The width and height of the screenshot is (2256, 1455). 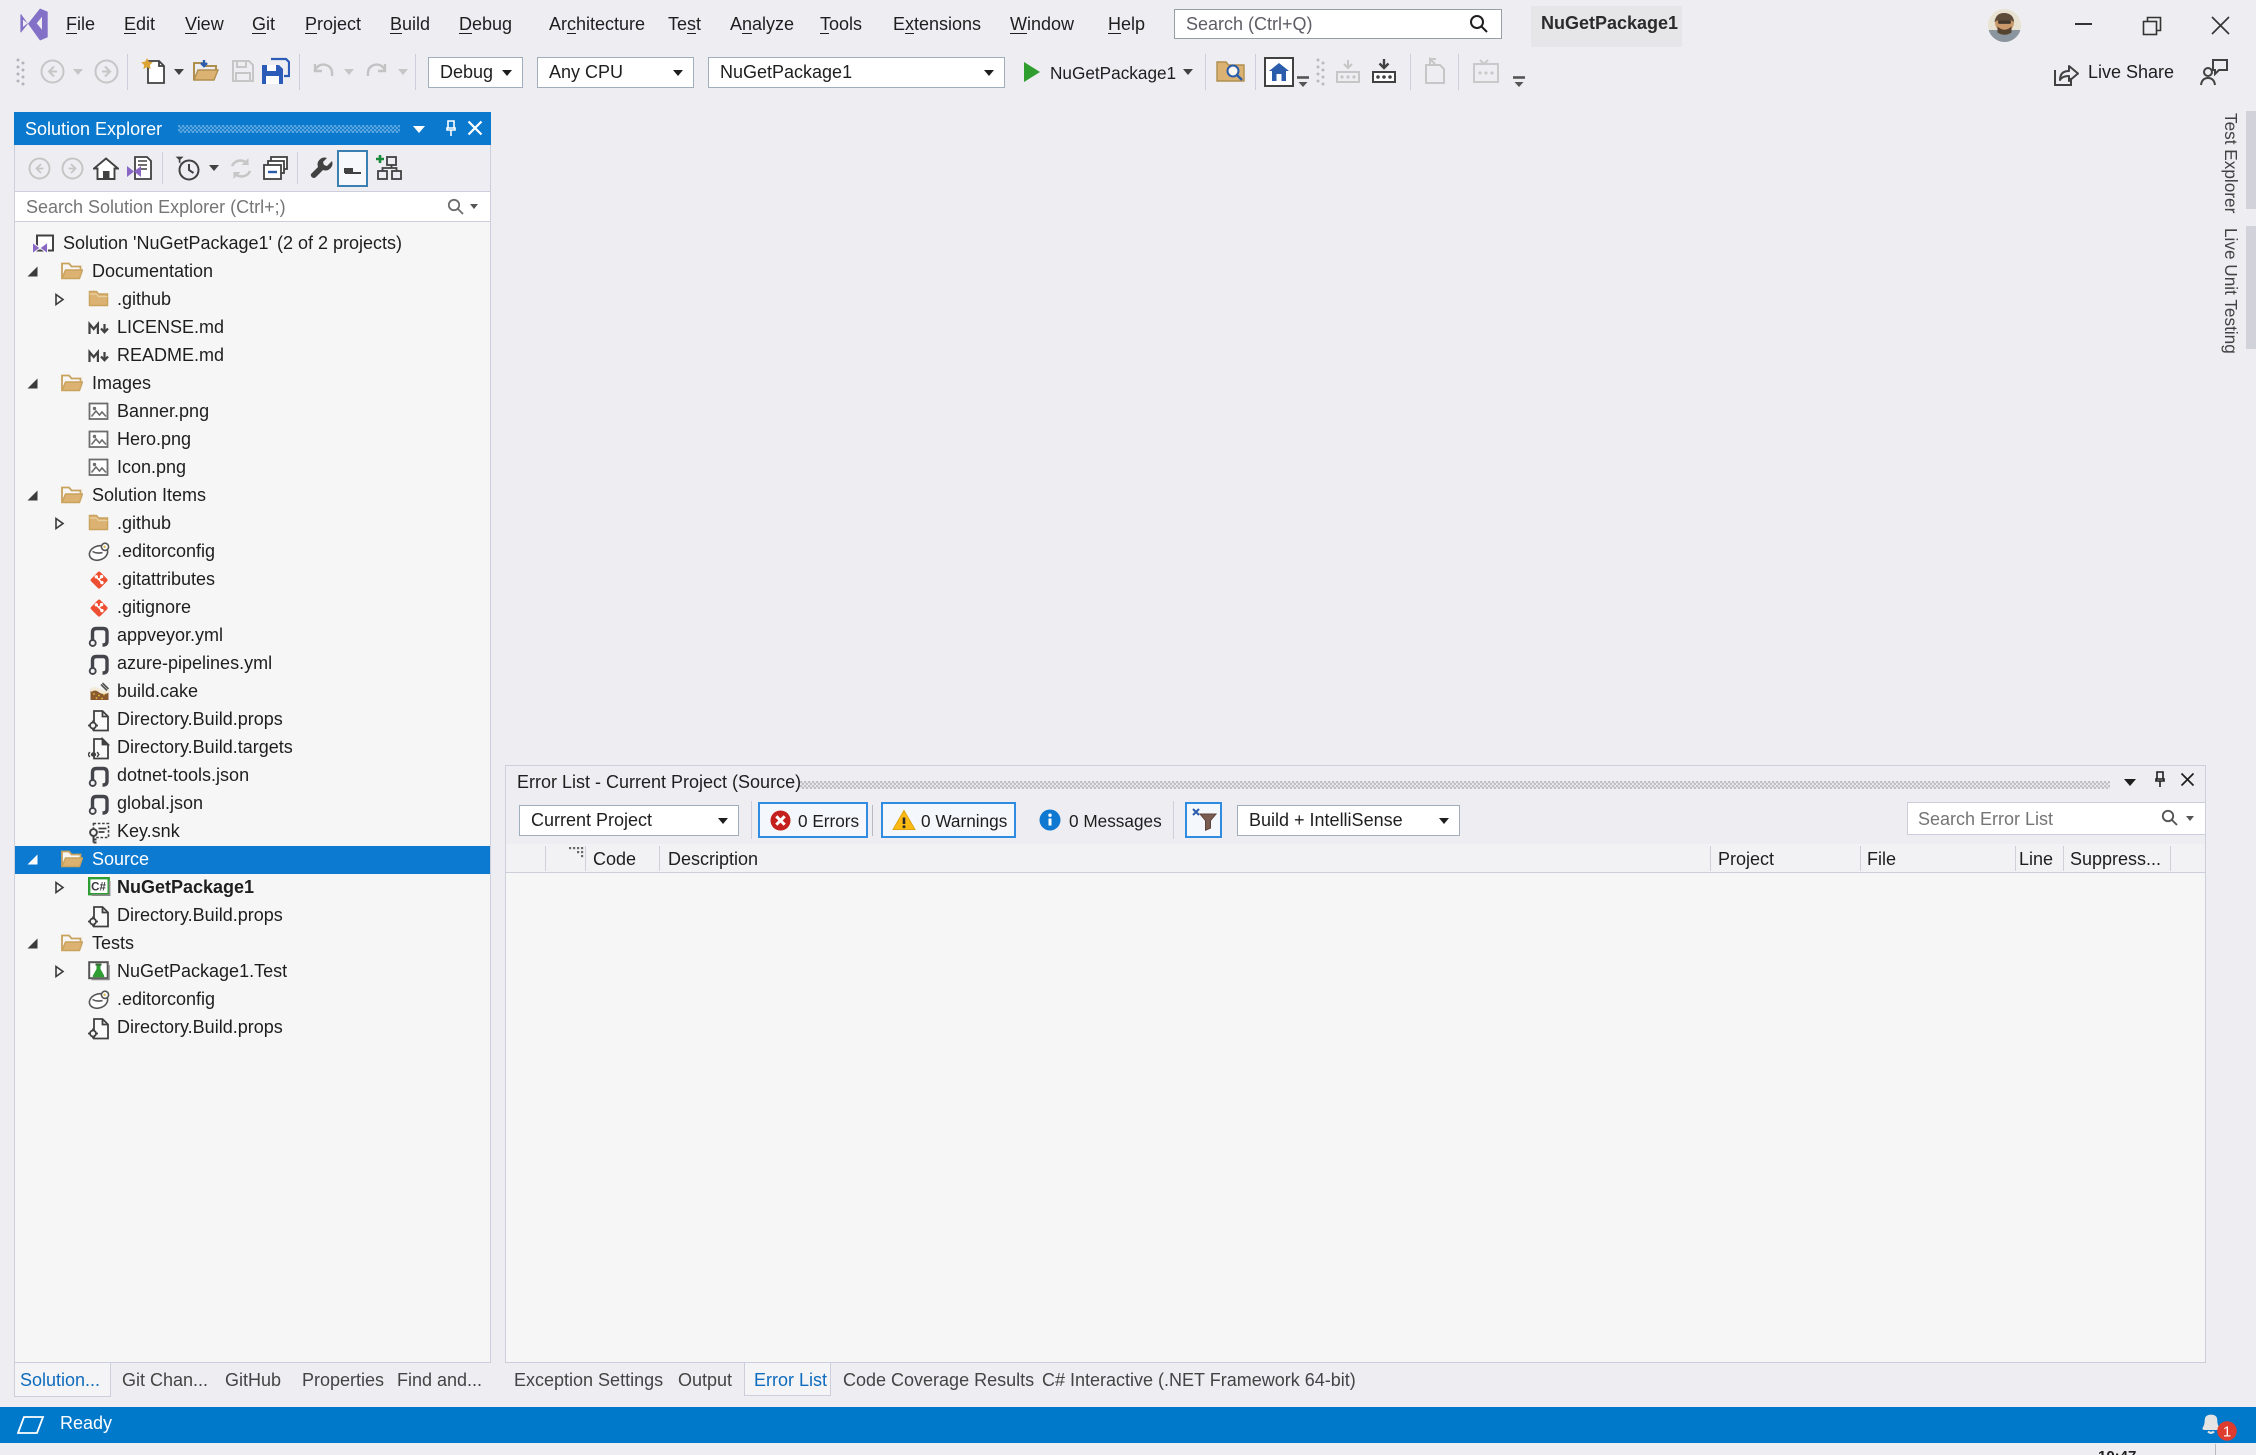 What do you see at coordinates (2227, 1432) in the screenshot?
I see `svg-text: 1` at bounding box center [2227, 1432].